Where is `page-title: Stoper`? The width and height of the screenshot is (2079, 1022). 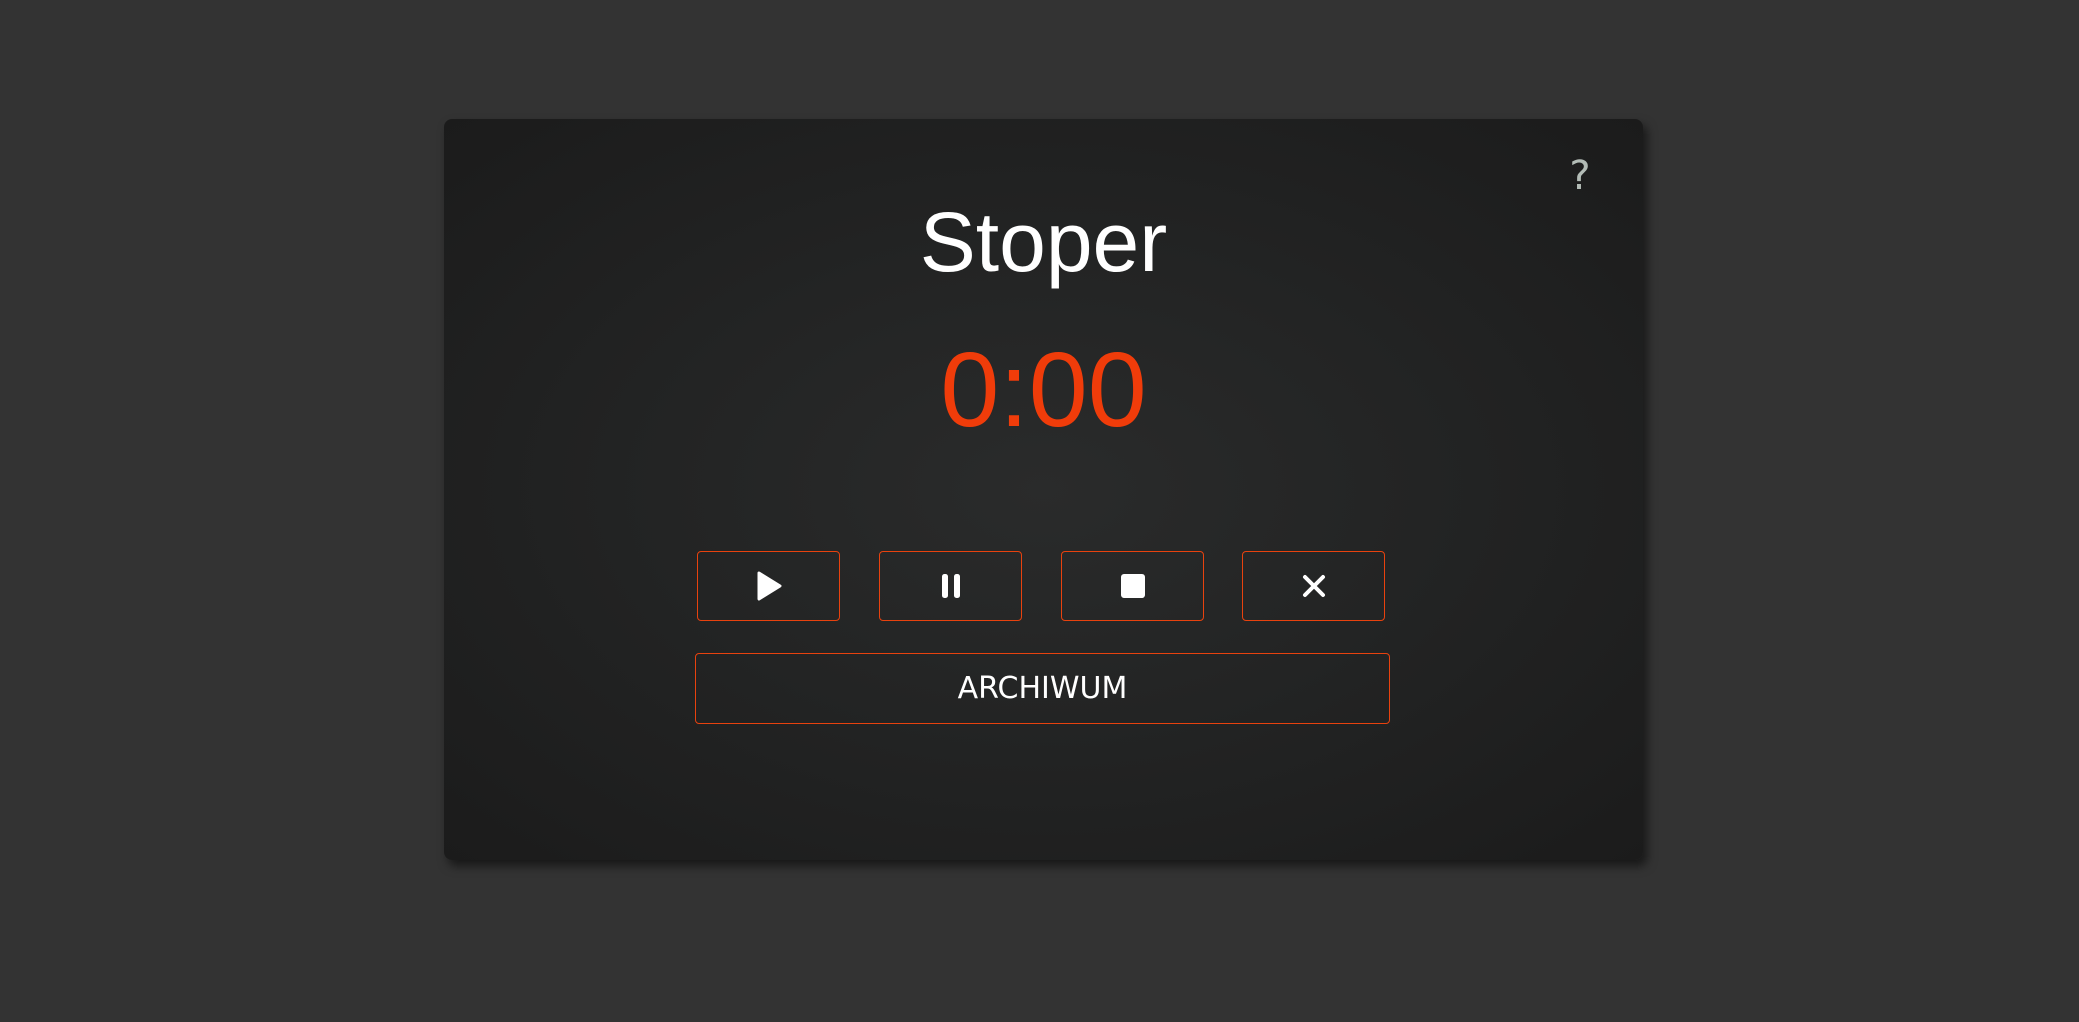
page-title: Stoper is located at coordinates (1043, 242).